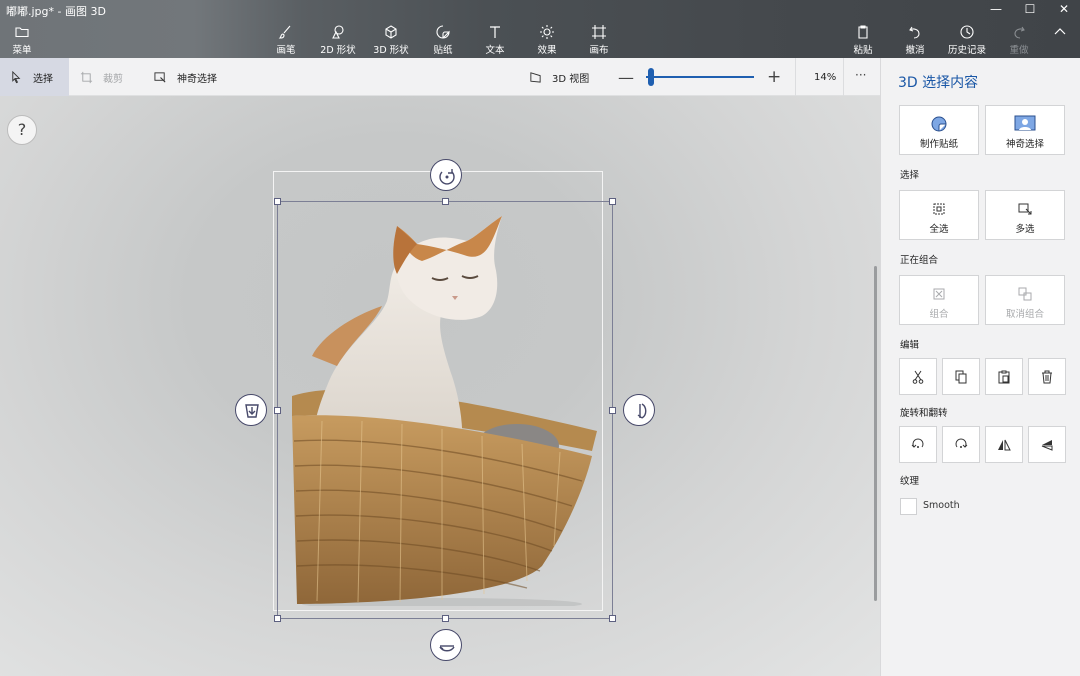 The width and height of the screenshot is (1080, 676). I want to click on zoom-slider-thumb, so click(651, 77).